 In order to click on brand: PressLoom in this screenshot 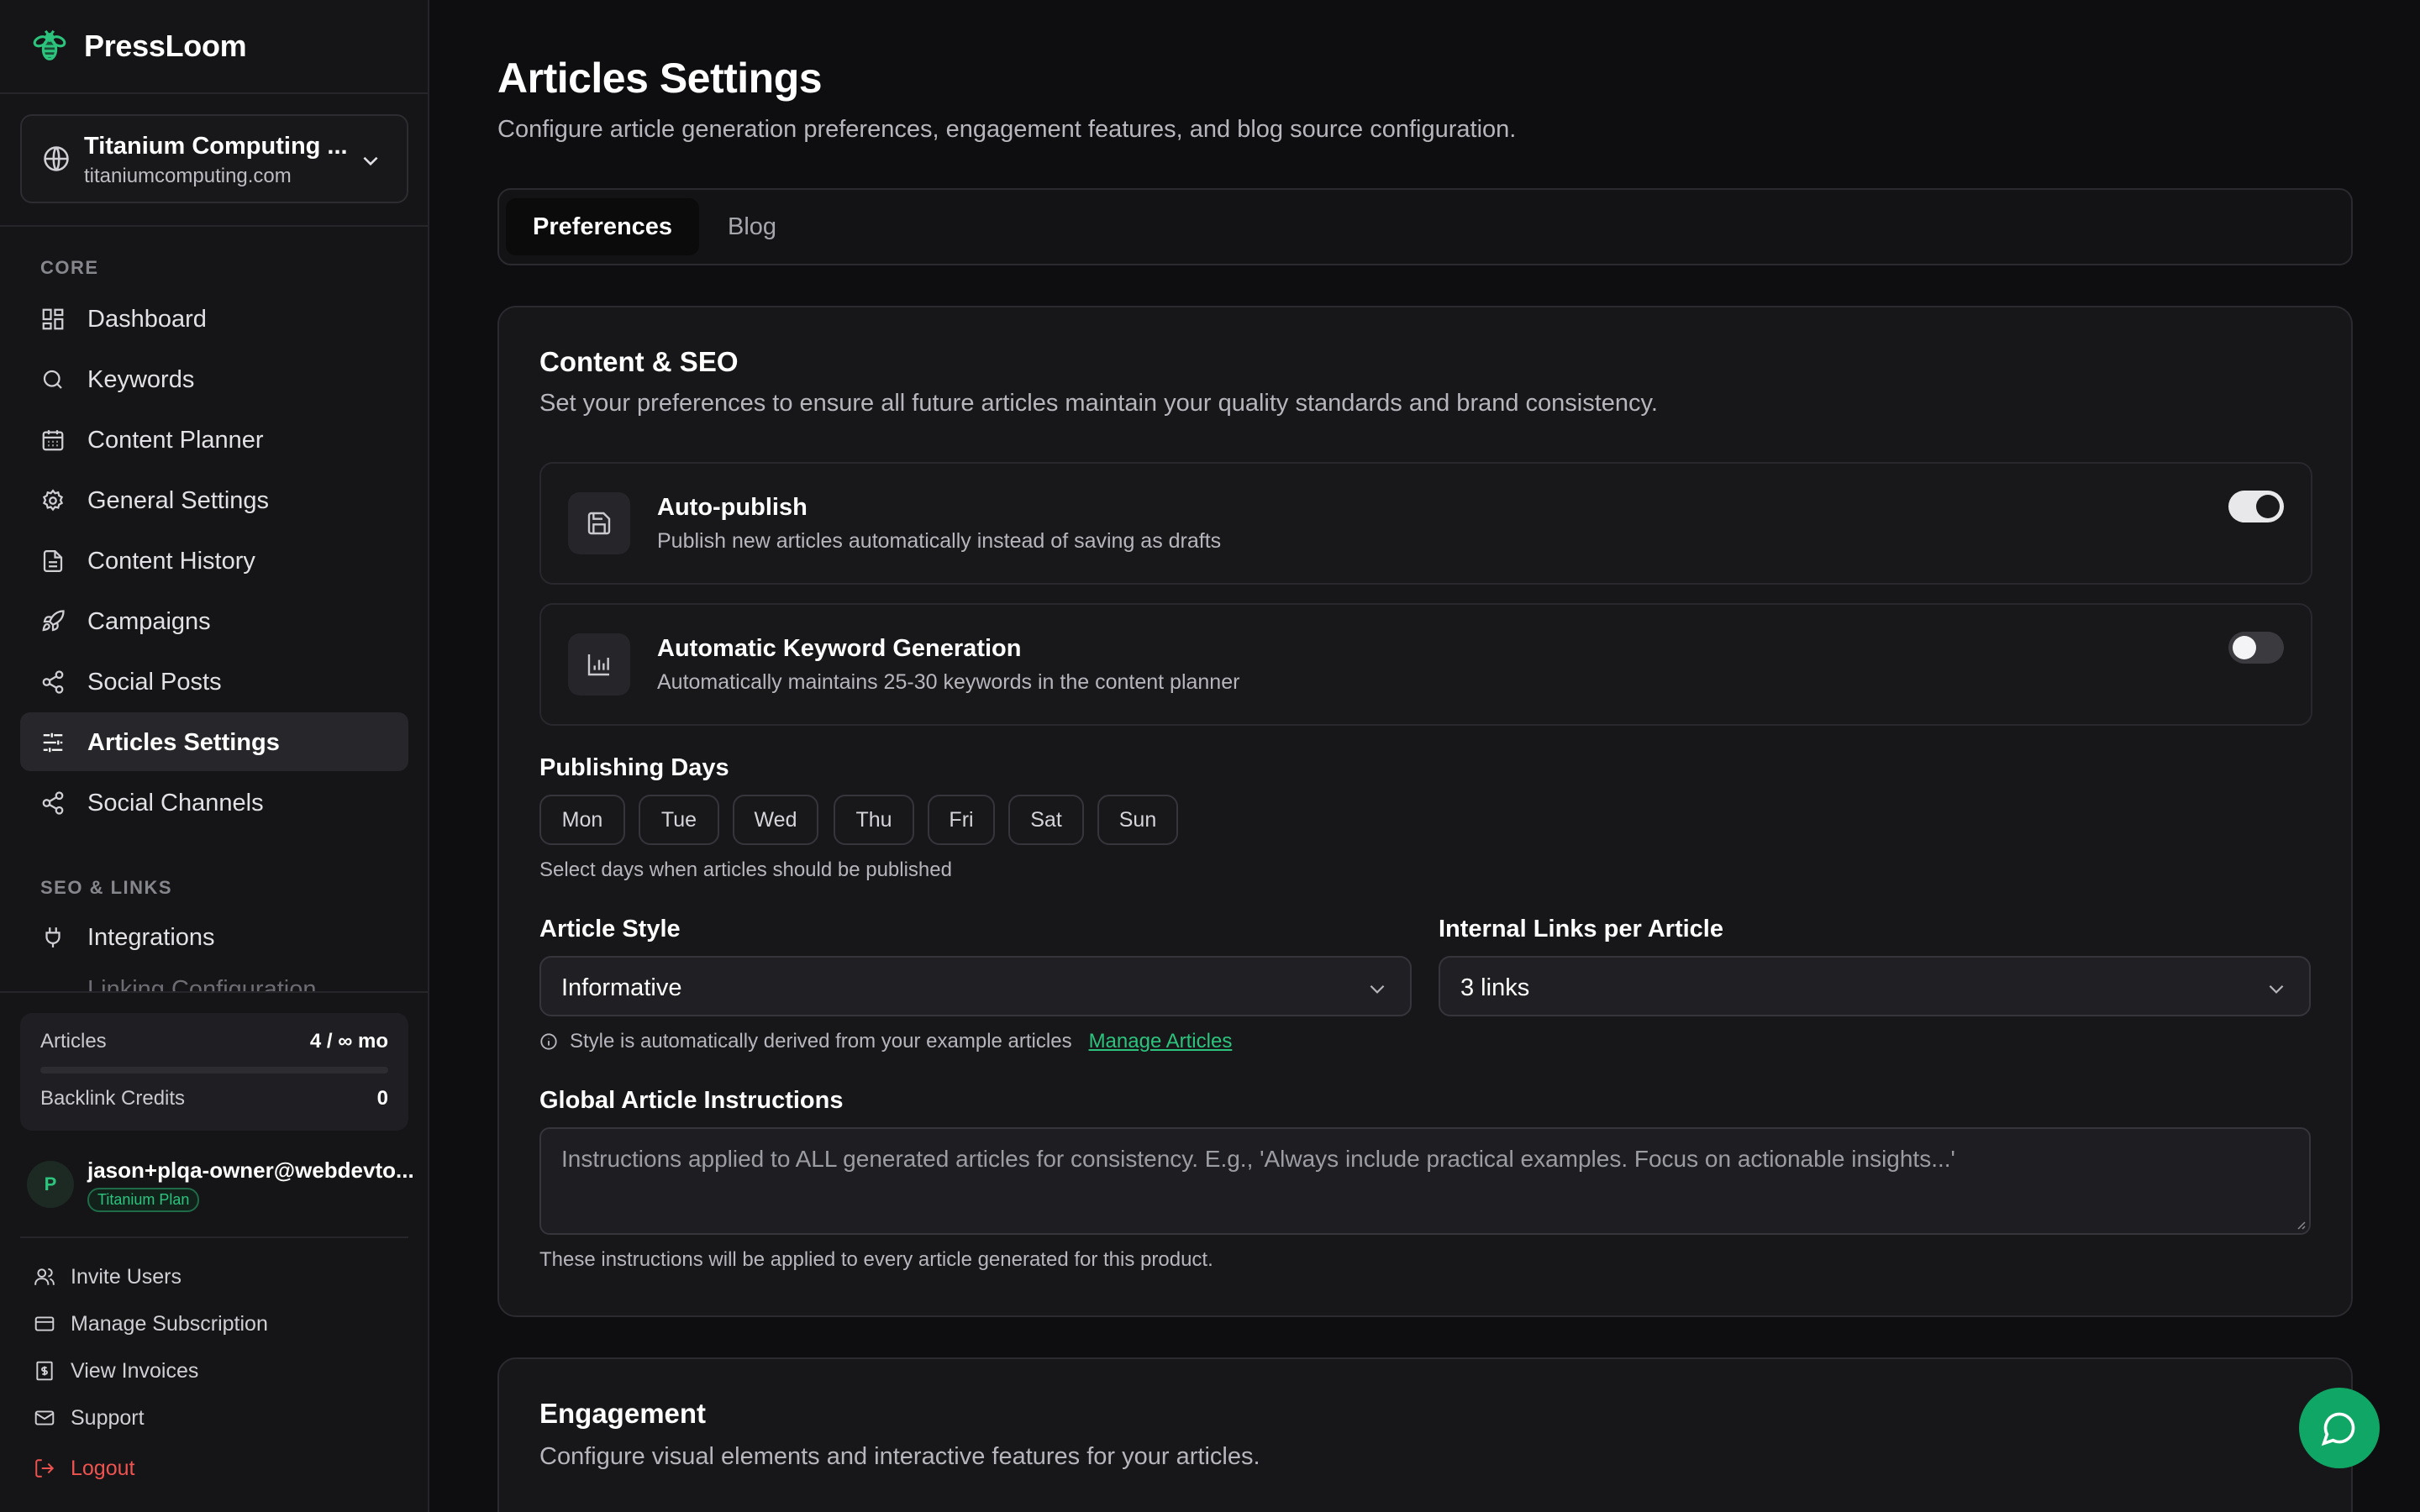, I will do `click(138, 46)`.